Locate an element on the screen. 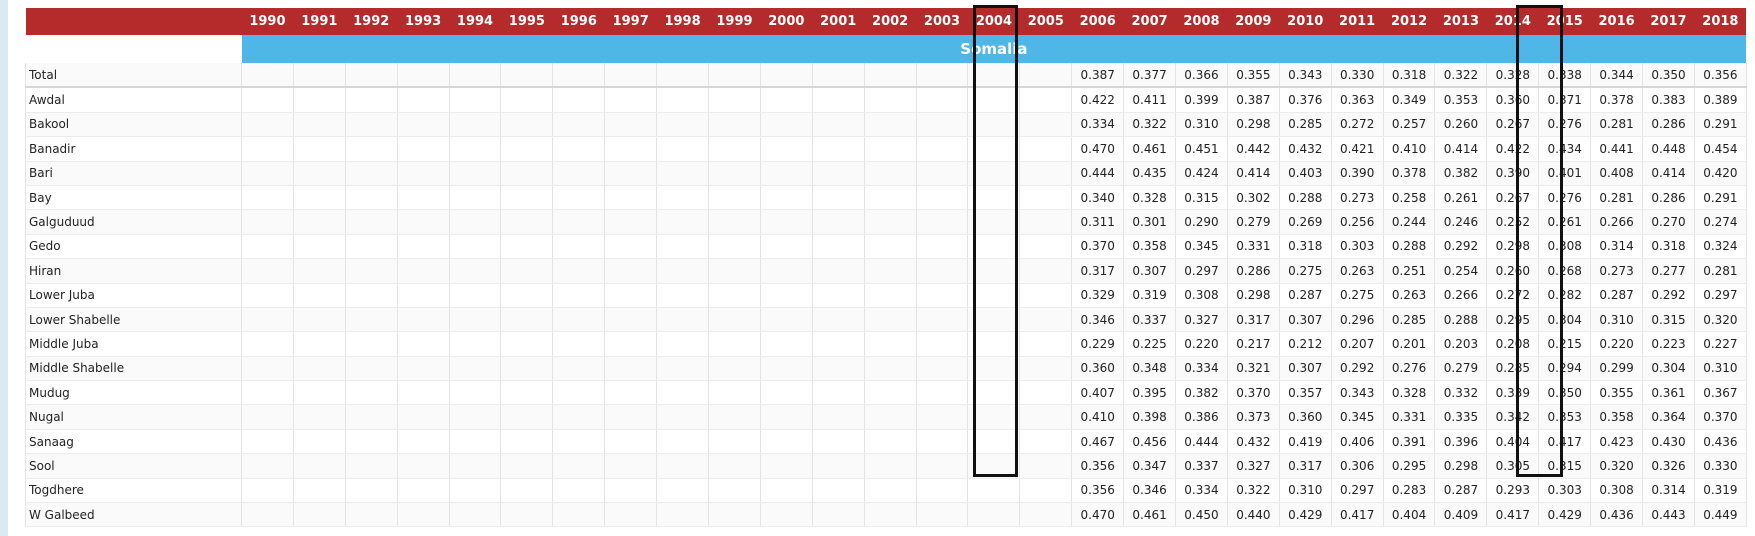 The height and width of the screenshot is (536, 1755). value-cell-2012: 0.318 is located at coordinates (1409, 76).